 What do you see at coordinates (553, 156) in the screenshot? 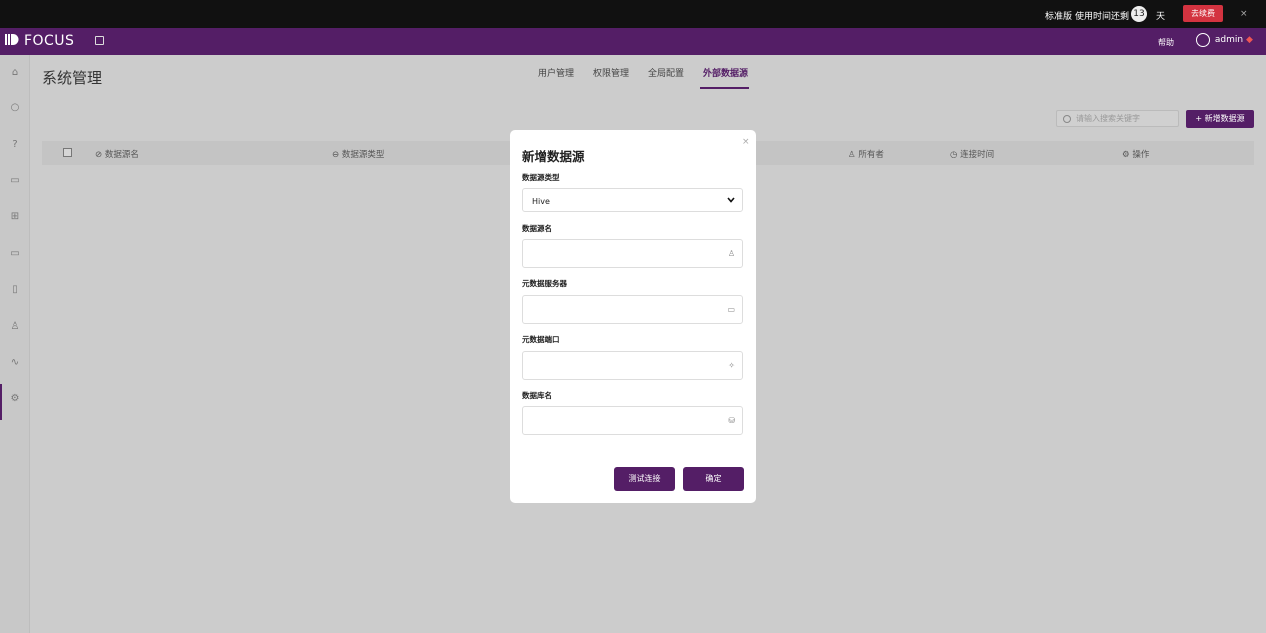
I see `dialog-title: 新增数据源` at bounding box center [553, 156].